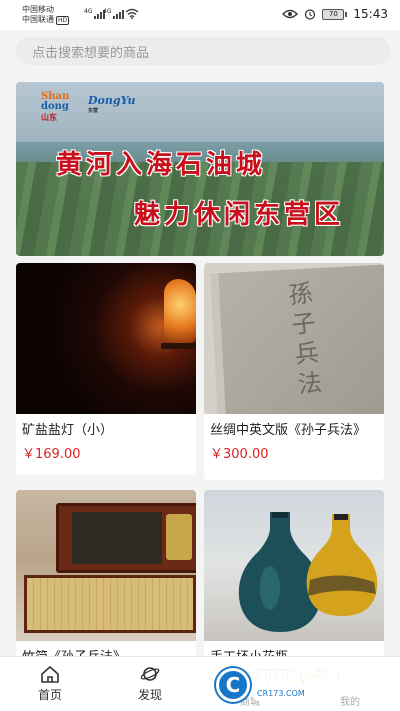 Image resolution: width=400 pixels, height=711 pixels. I want to click on carrier-1: 中国移动, so click(38, 9).